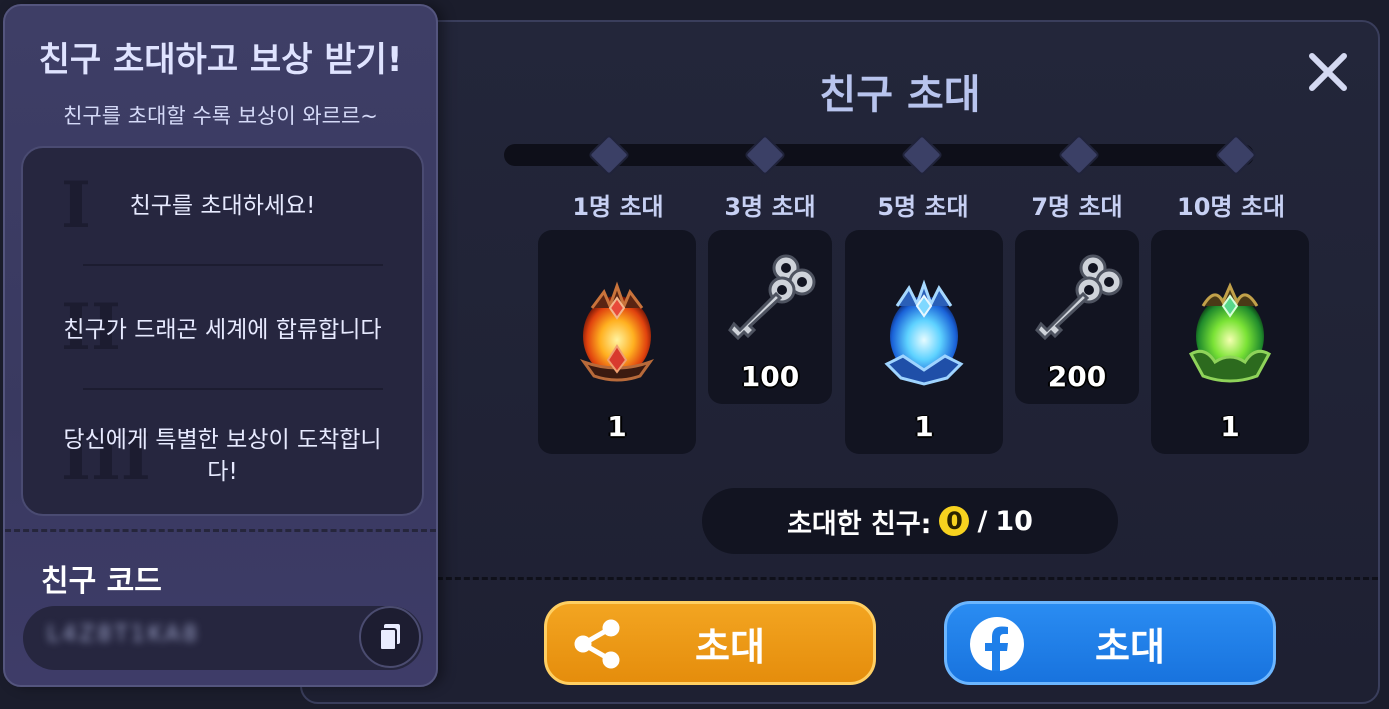 This screenshot has width=1389, height=709. I want to click on reward-count: 100, so click(770, 376).